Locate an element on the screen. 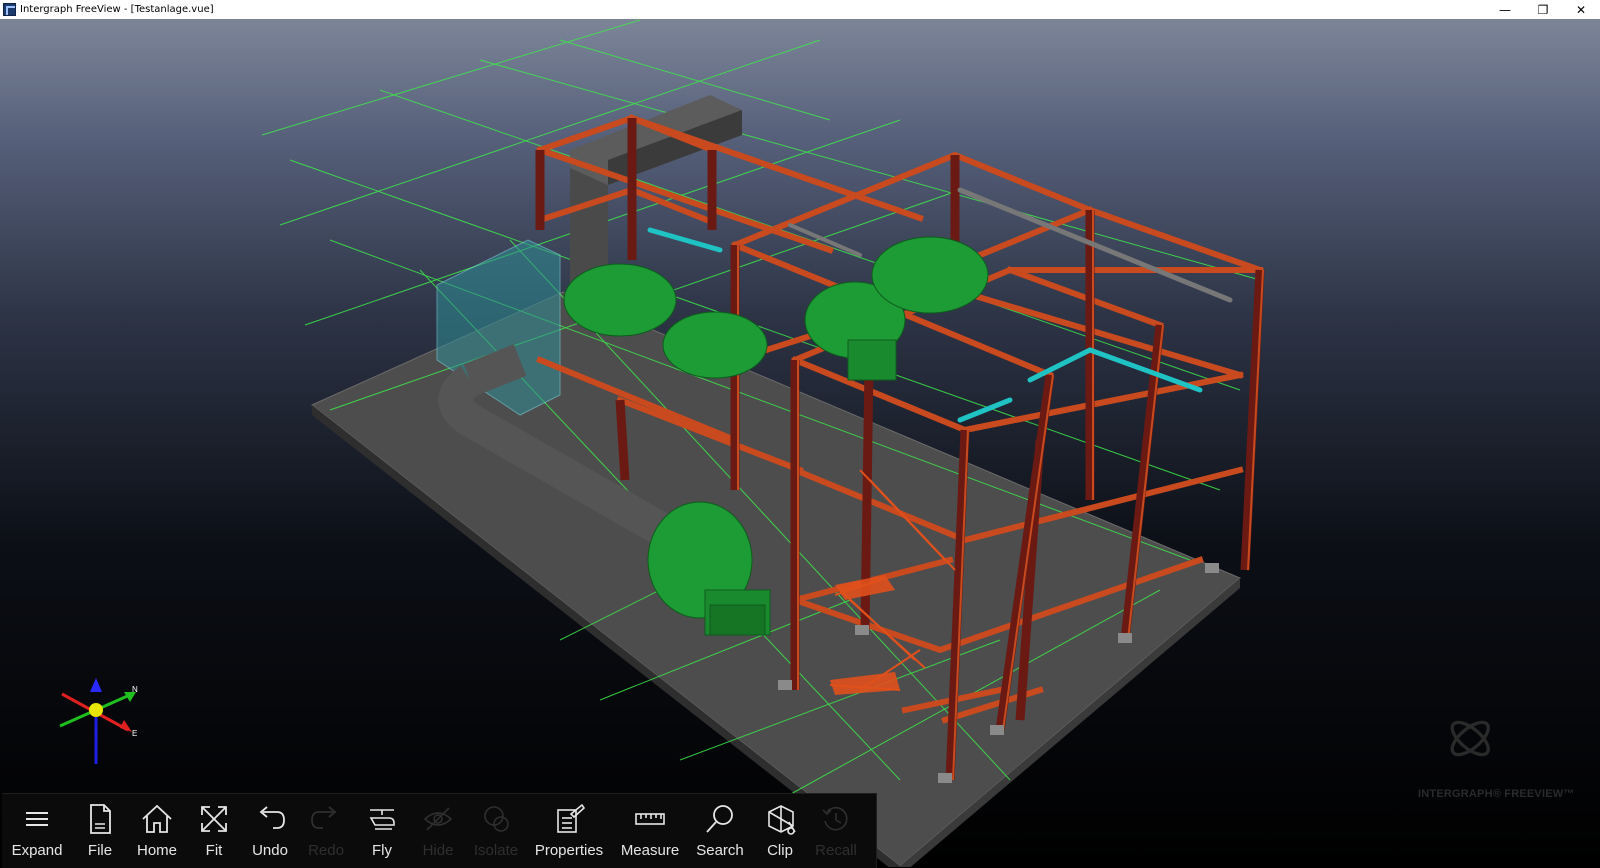  document-icon is located at coordinates (100, 819).